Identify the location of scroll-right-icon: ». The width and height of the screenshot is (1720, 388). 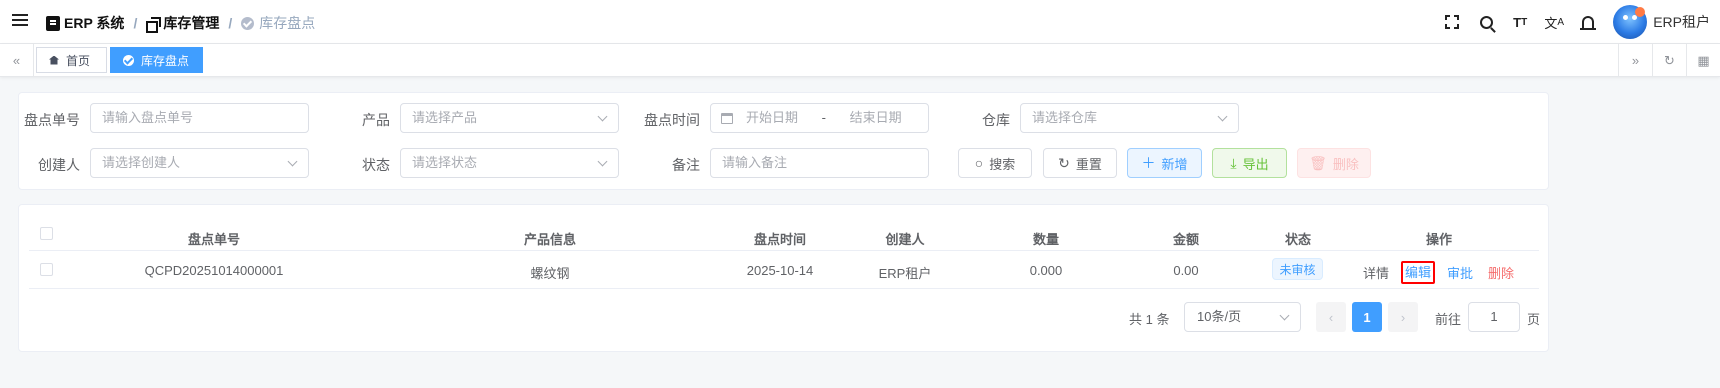
(1635, 60).